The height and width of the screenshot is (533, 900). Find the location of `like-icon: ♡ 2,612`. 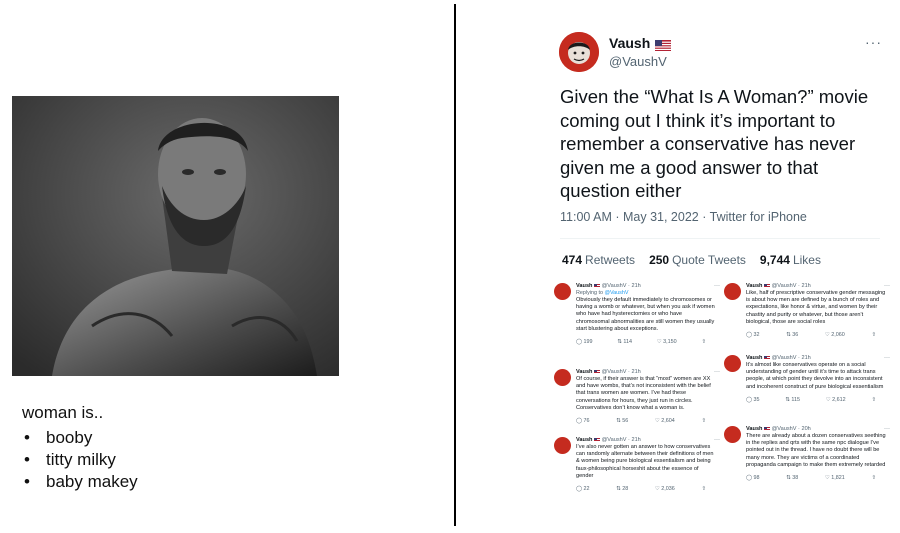

like-icon: ♡ 2,612 is located at coordinates (836, 400).